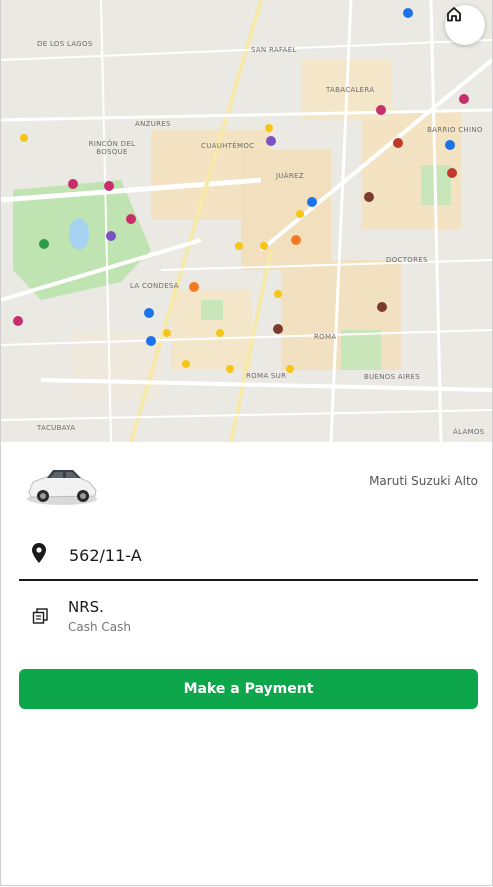 This screenshot has width=493, height=887. I want to click on cash-icon, so click(40, 616).